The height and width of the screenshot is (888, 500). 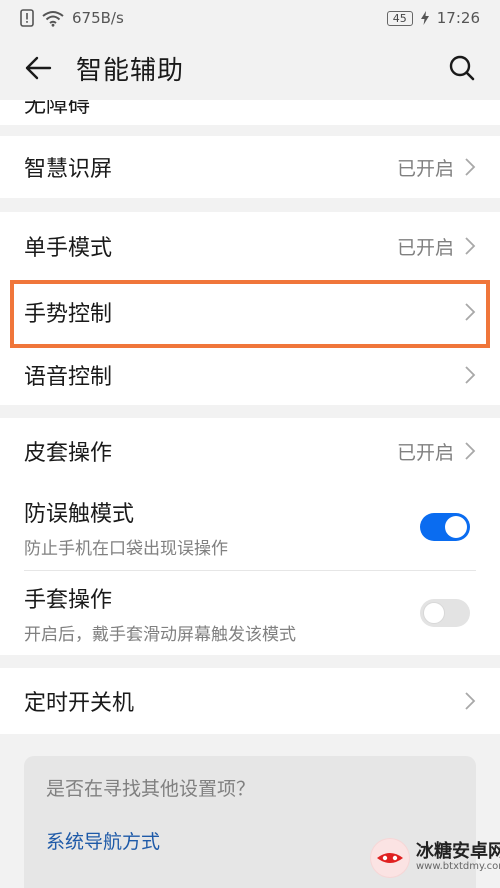 What do you see at coordinates (126, 548) in the screenshot?
I see `list-item-subtitle: 防止手机在口袋出现误操作` at bounding box center [126, 548].